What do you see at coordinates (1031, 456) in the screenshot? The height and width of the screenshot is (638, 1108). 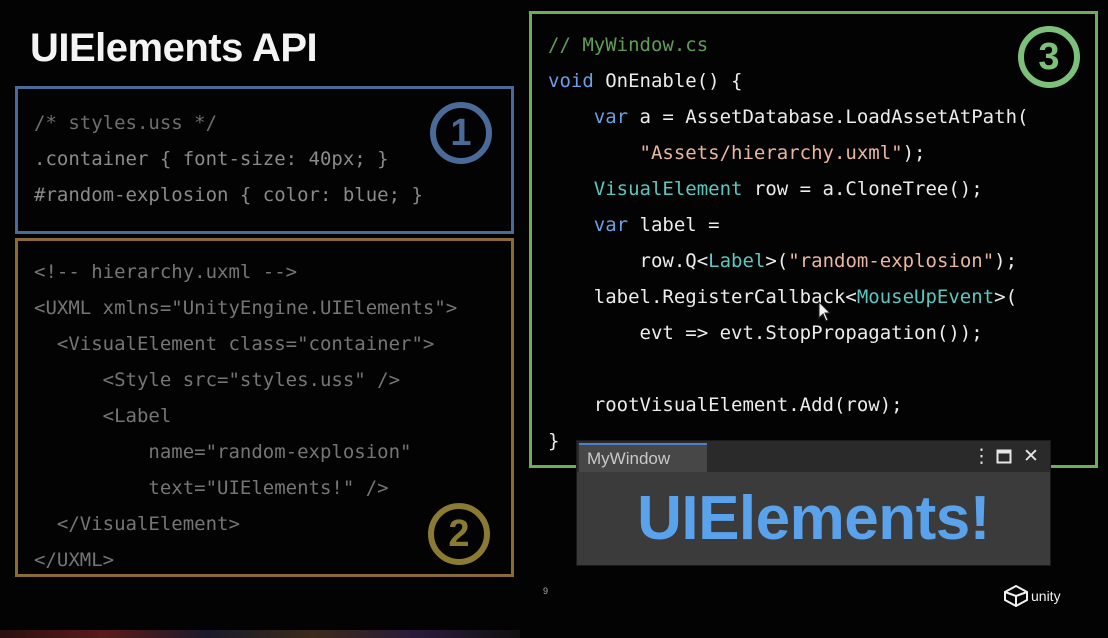 I see `close-icon: ✕` at bounding box center [1031, 456].